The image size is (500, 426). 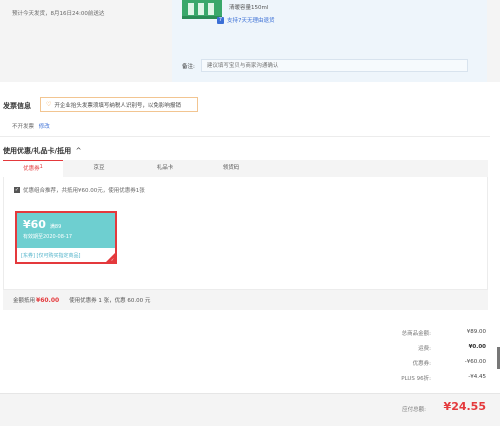 What do you see at coordinates (250, 409) in the screenshot?
I see `total-bar: 应付总额: ¥24.55` at bounding box center [250, 409].